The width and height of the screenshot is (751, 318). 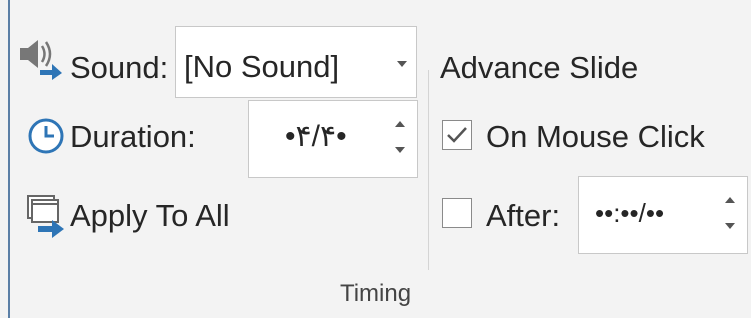 What do you see at coordinates (46, 136) in the screenshot?
I see `clock-icon` at bounding box center [46, 136].